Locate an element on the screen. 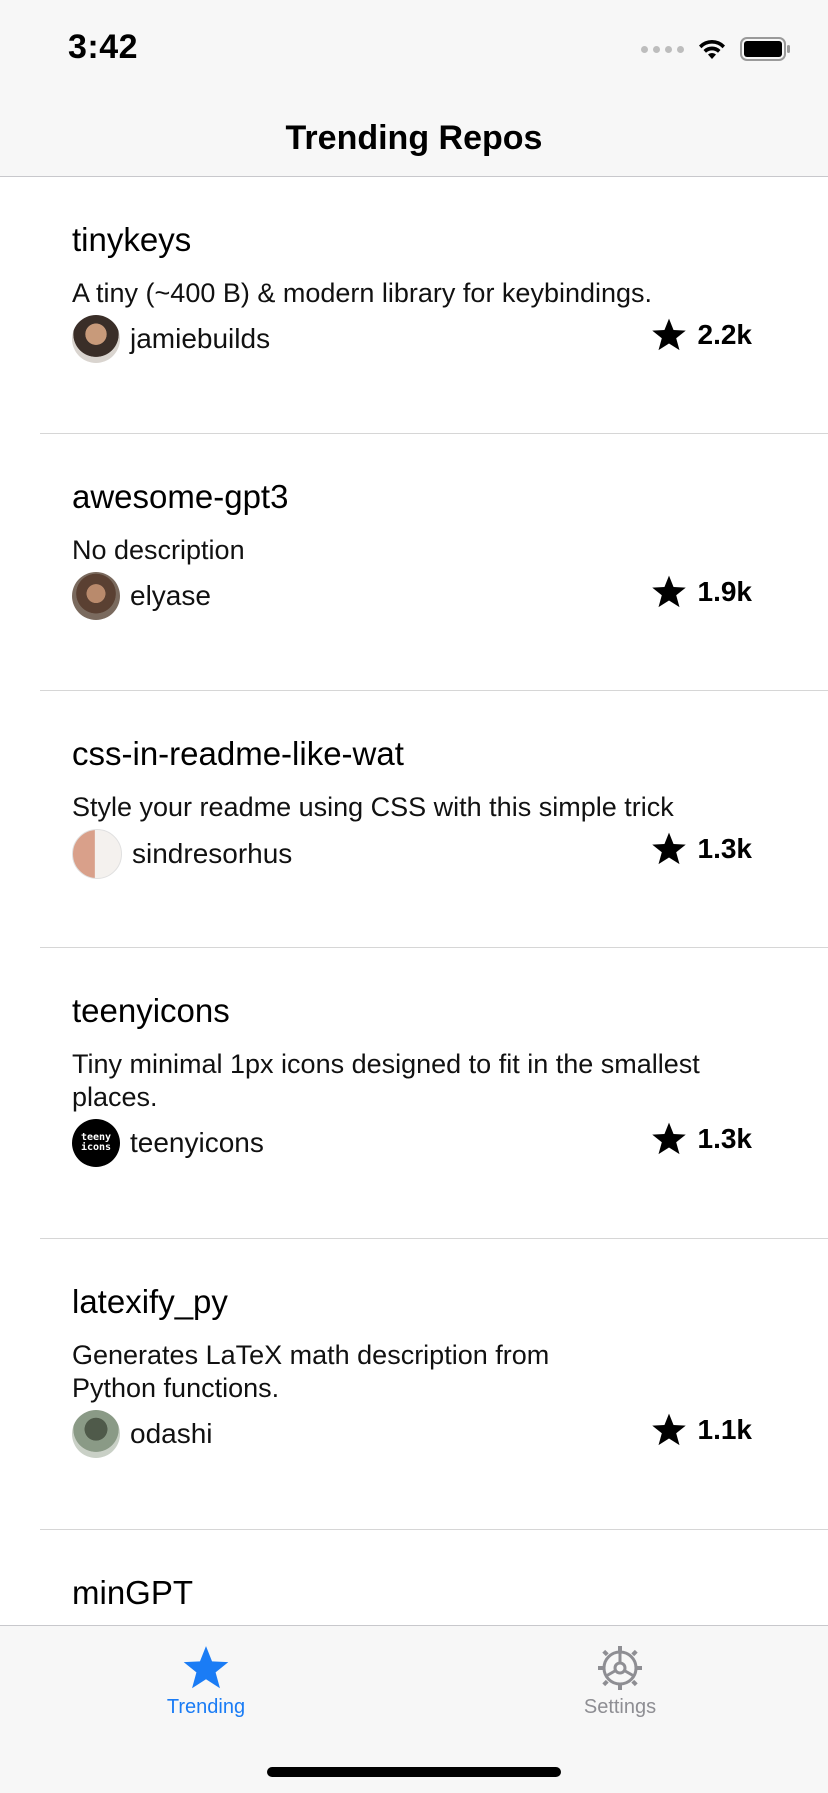 The height and width of the screenshot is (1793, 828). repo-name: minGPT is located at coordinates (133, 1592).